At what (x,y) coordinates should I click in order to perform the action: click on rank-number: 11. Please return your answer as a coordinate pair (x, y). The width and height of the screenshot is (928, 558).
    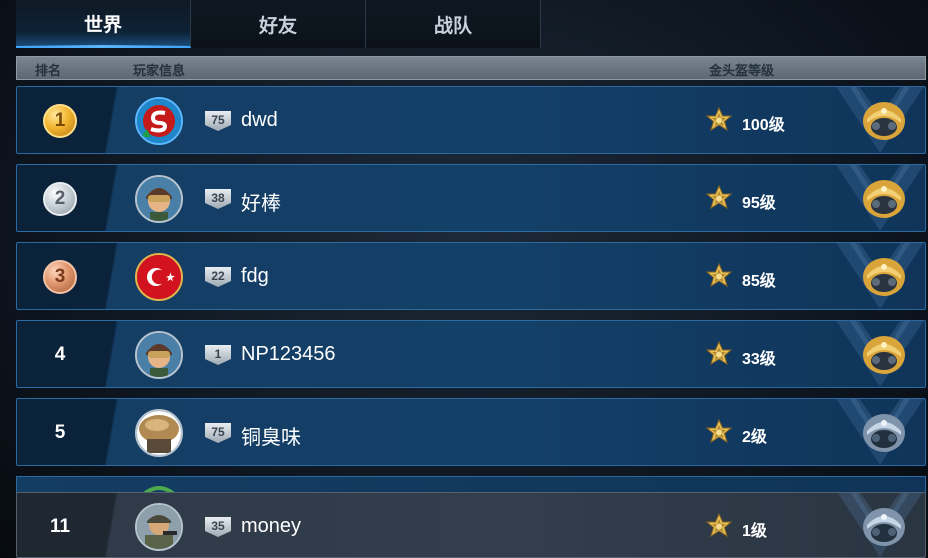
    Looking at the image, I should click on (60, 526).